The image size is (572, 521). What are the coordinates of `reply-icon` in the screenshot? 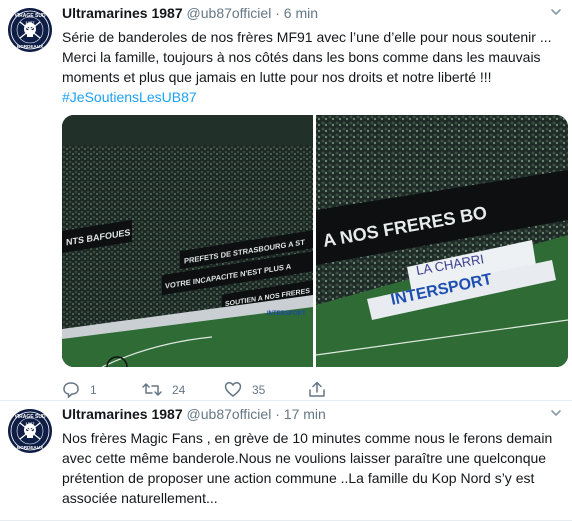 It's located at (71, 390).